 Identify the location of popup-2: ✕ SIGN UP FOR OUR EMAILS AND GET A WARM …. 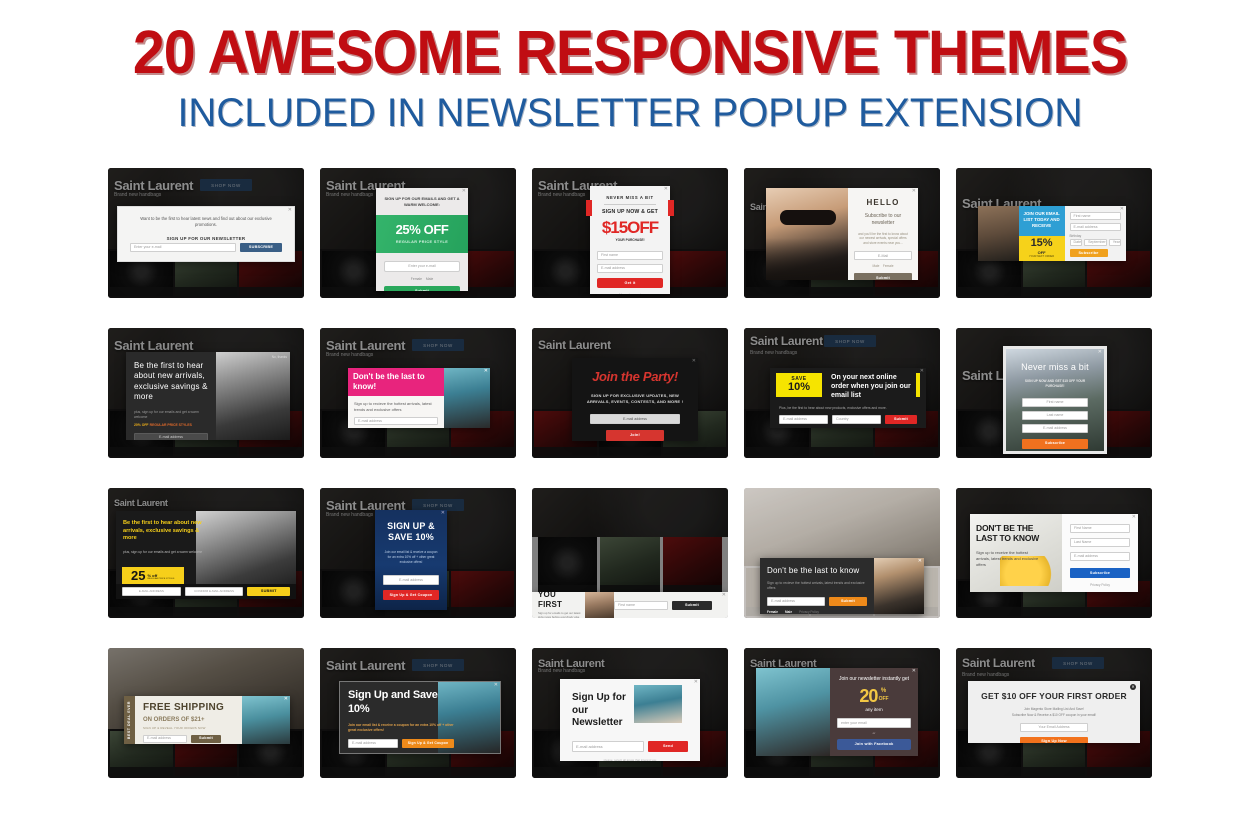
(422, 239).